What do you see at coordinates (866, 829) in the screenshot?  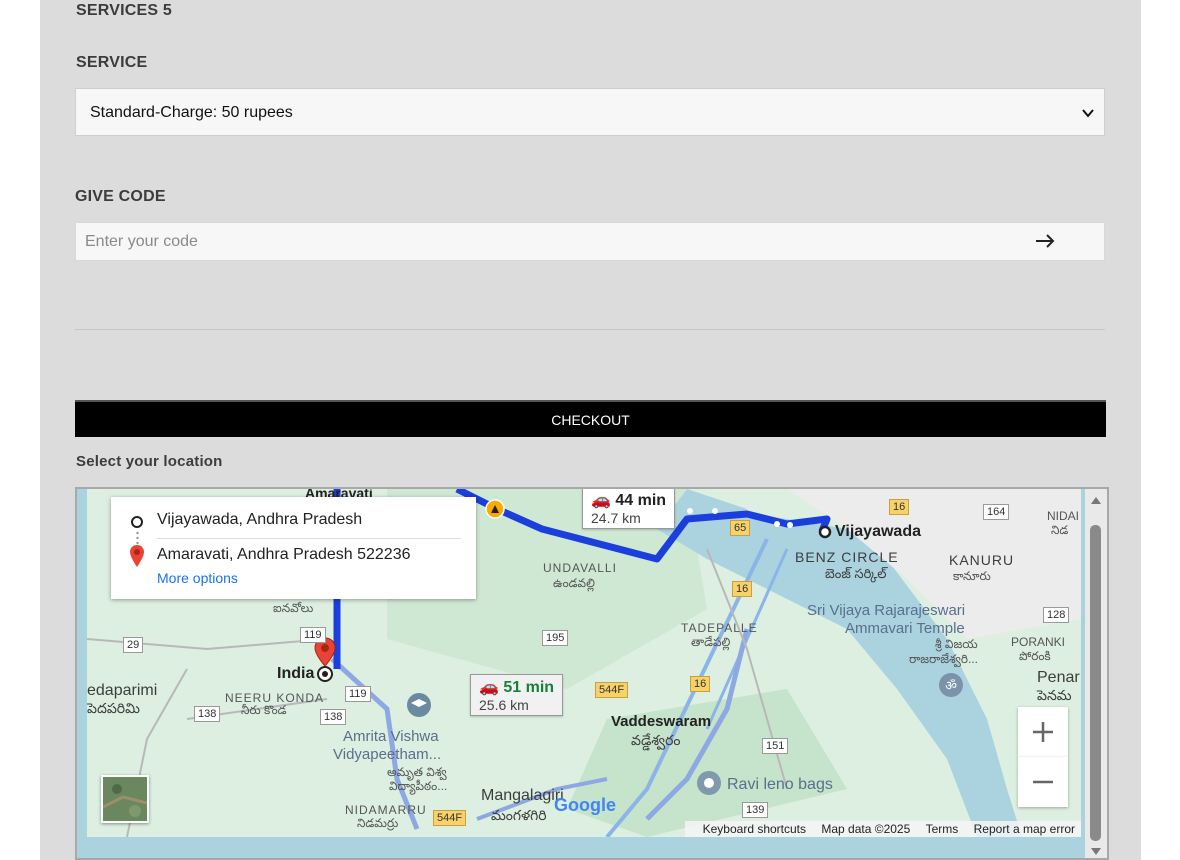 I see `map-data-text: Map data ©2025` at bounding box center [866, 829].